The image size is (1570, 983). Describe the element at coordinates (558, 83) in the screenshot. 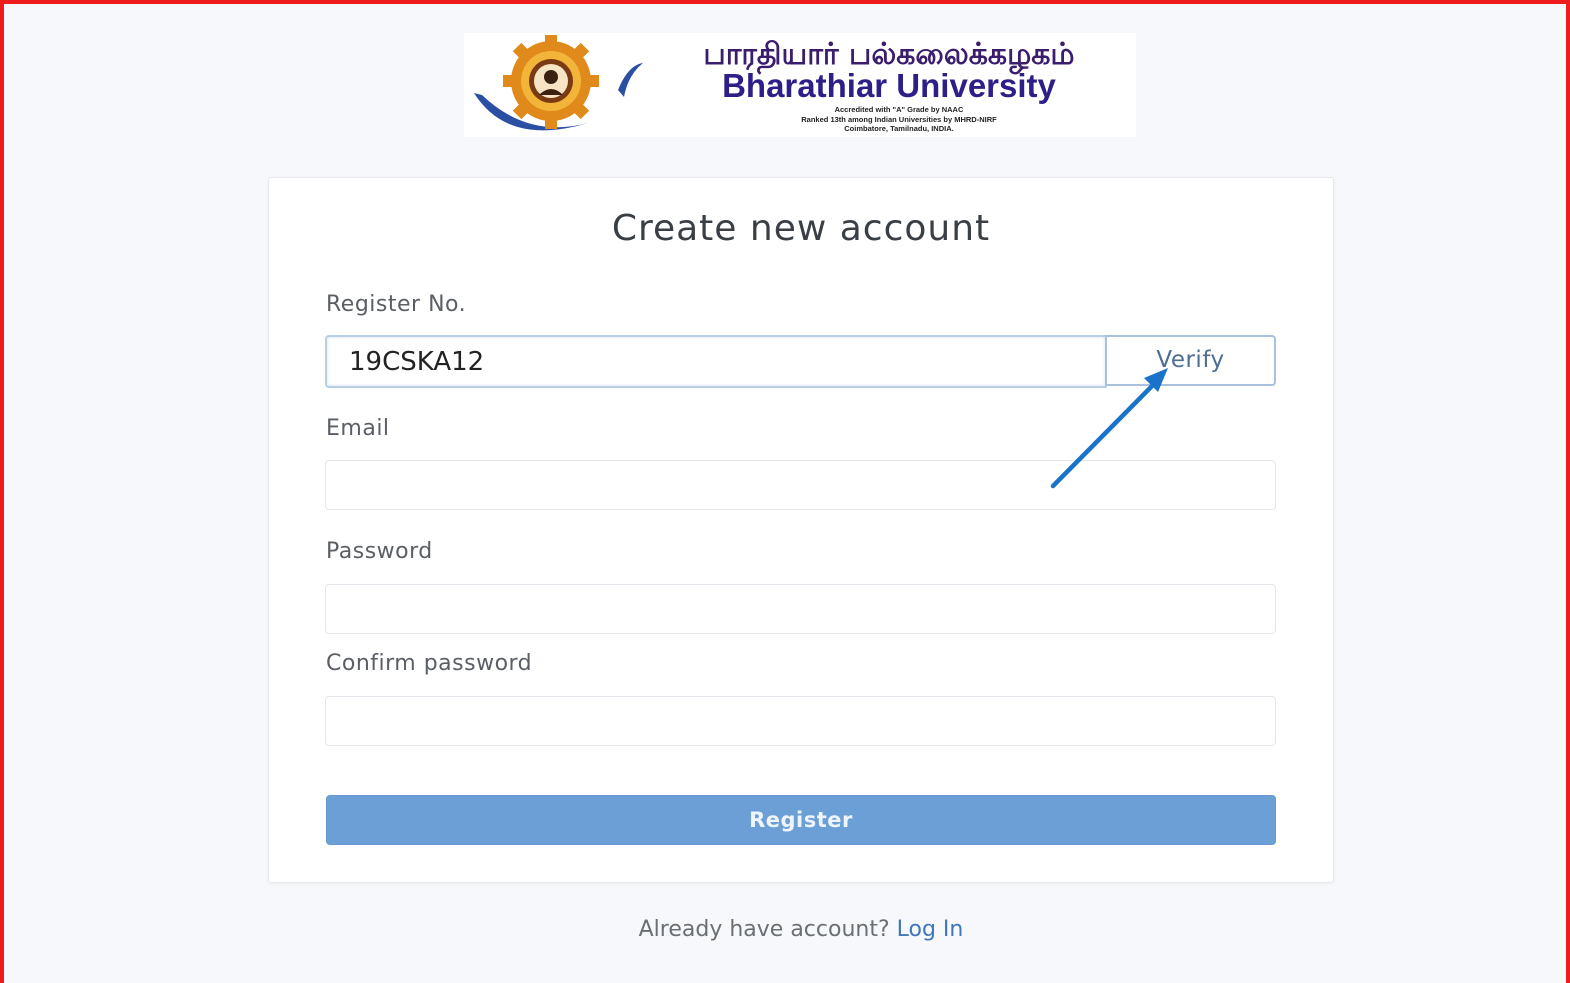

I see `university-emblem-icon` at that location.